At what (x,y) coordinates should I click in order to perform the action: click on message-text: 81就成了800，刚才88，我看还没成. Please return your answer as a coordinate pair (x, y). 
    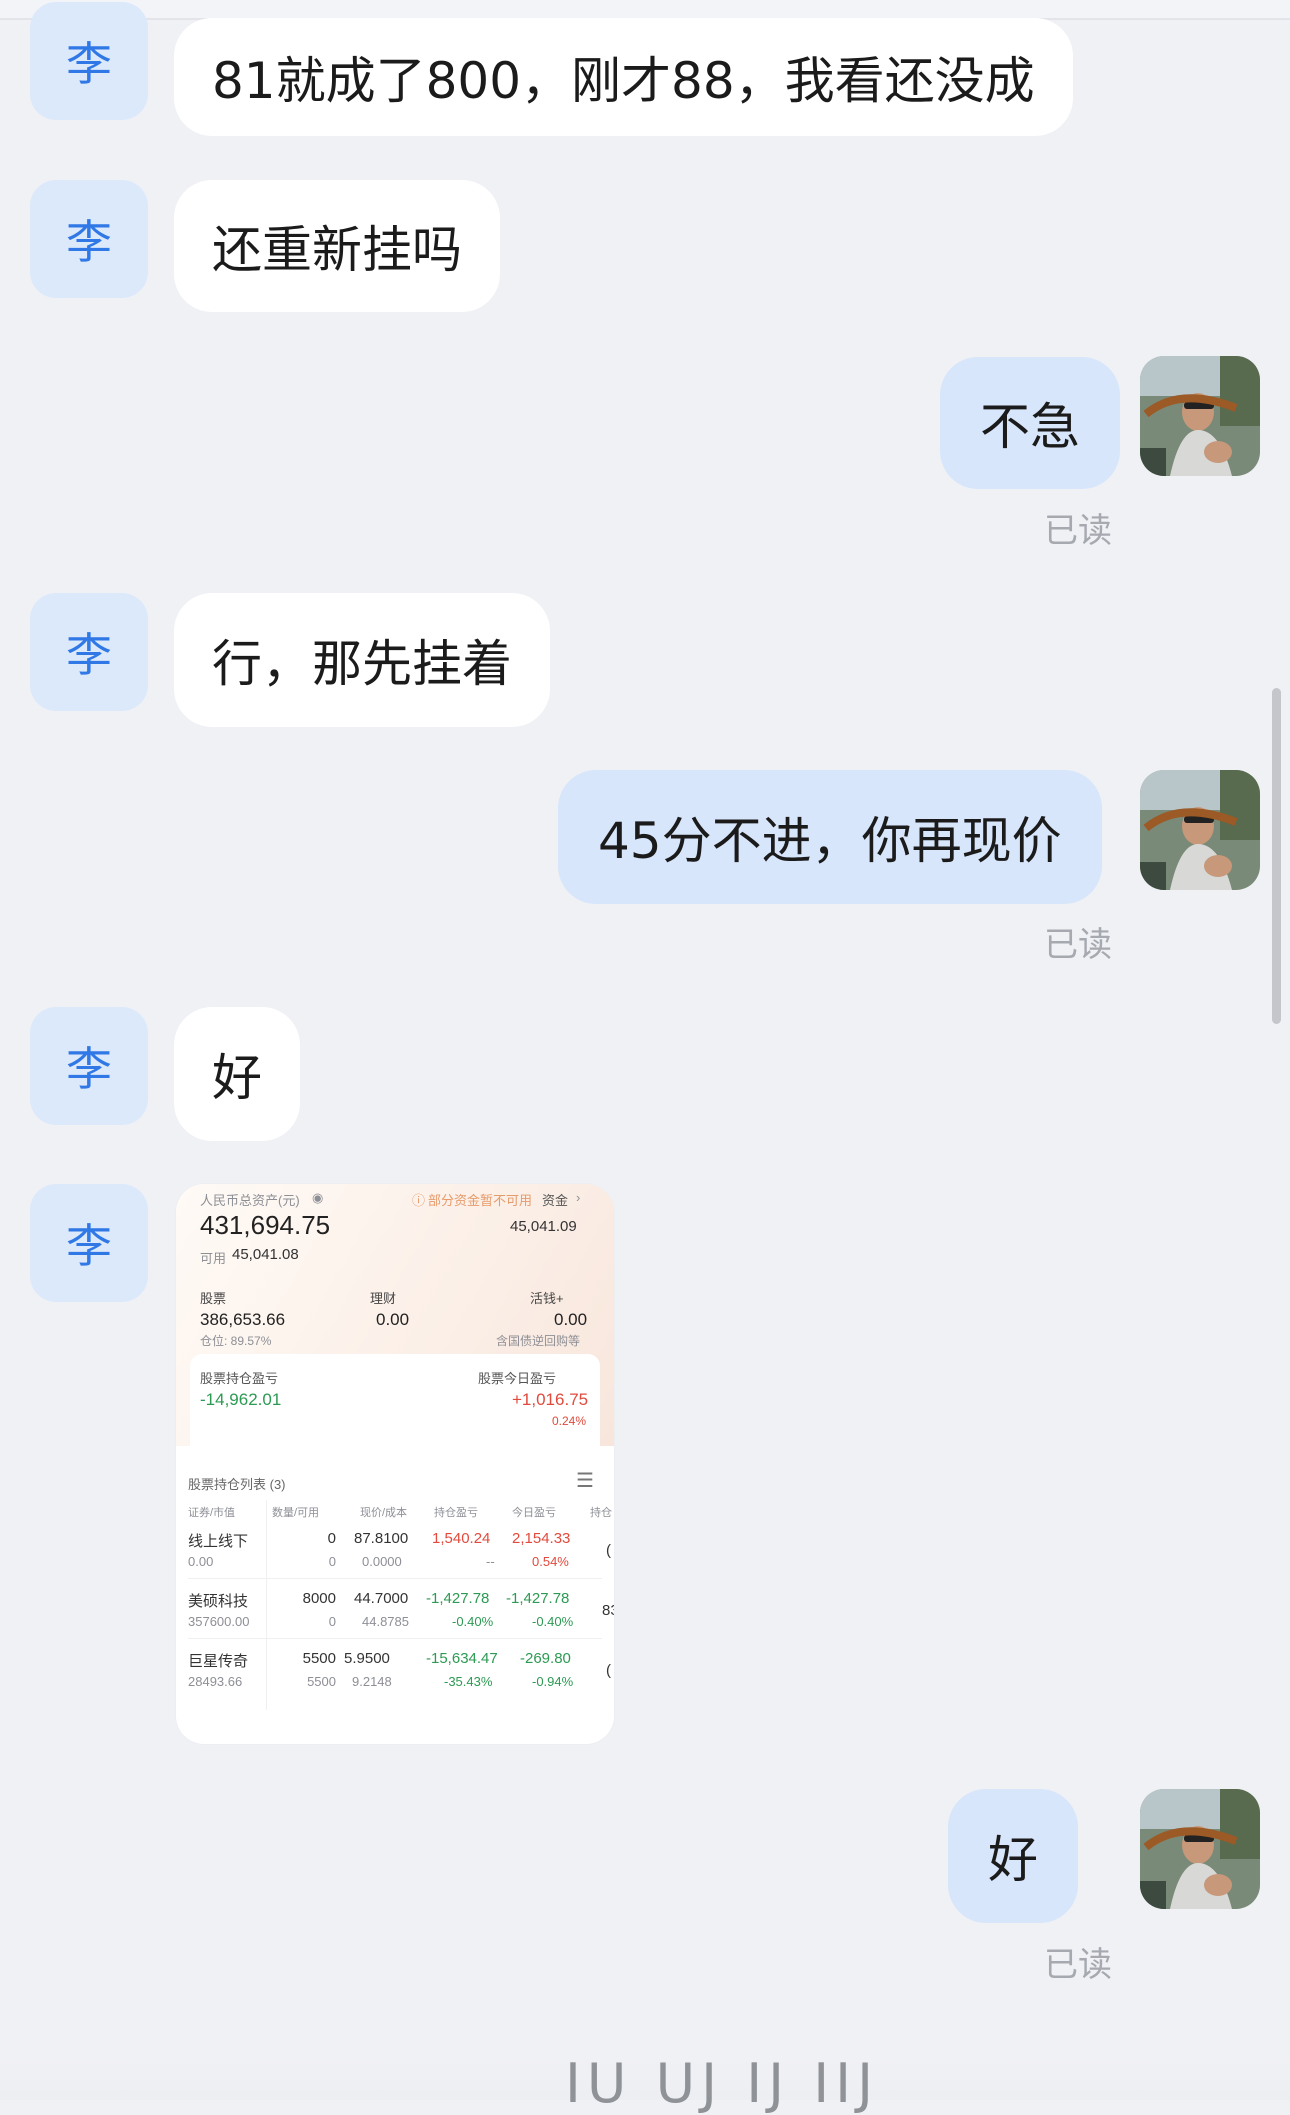
    Looking at the image, I should click on (623, 81).